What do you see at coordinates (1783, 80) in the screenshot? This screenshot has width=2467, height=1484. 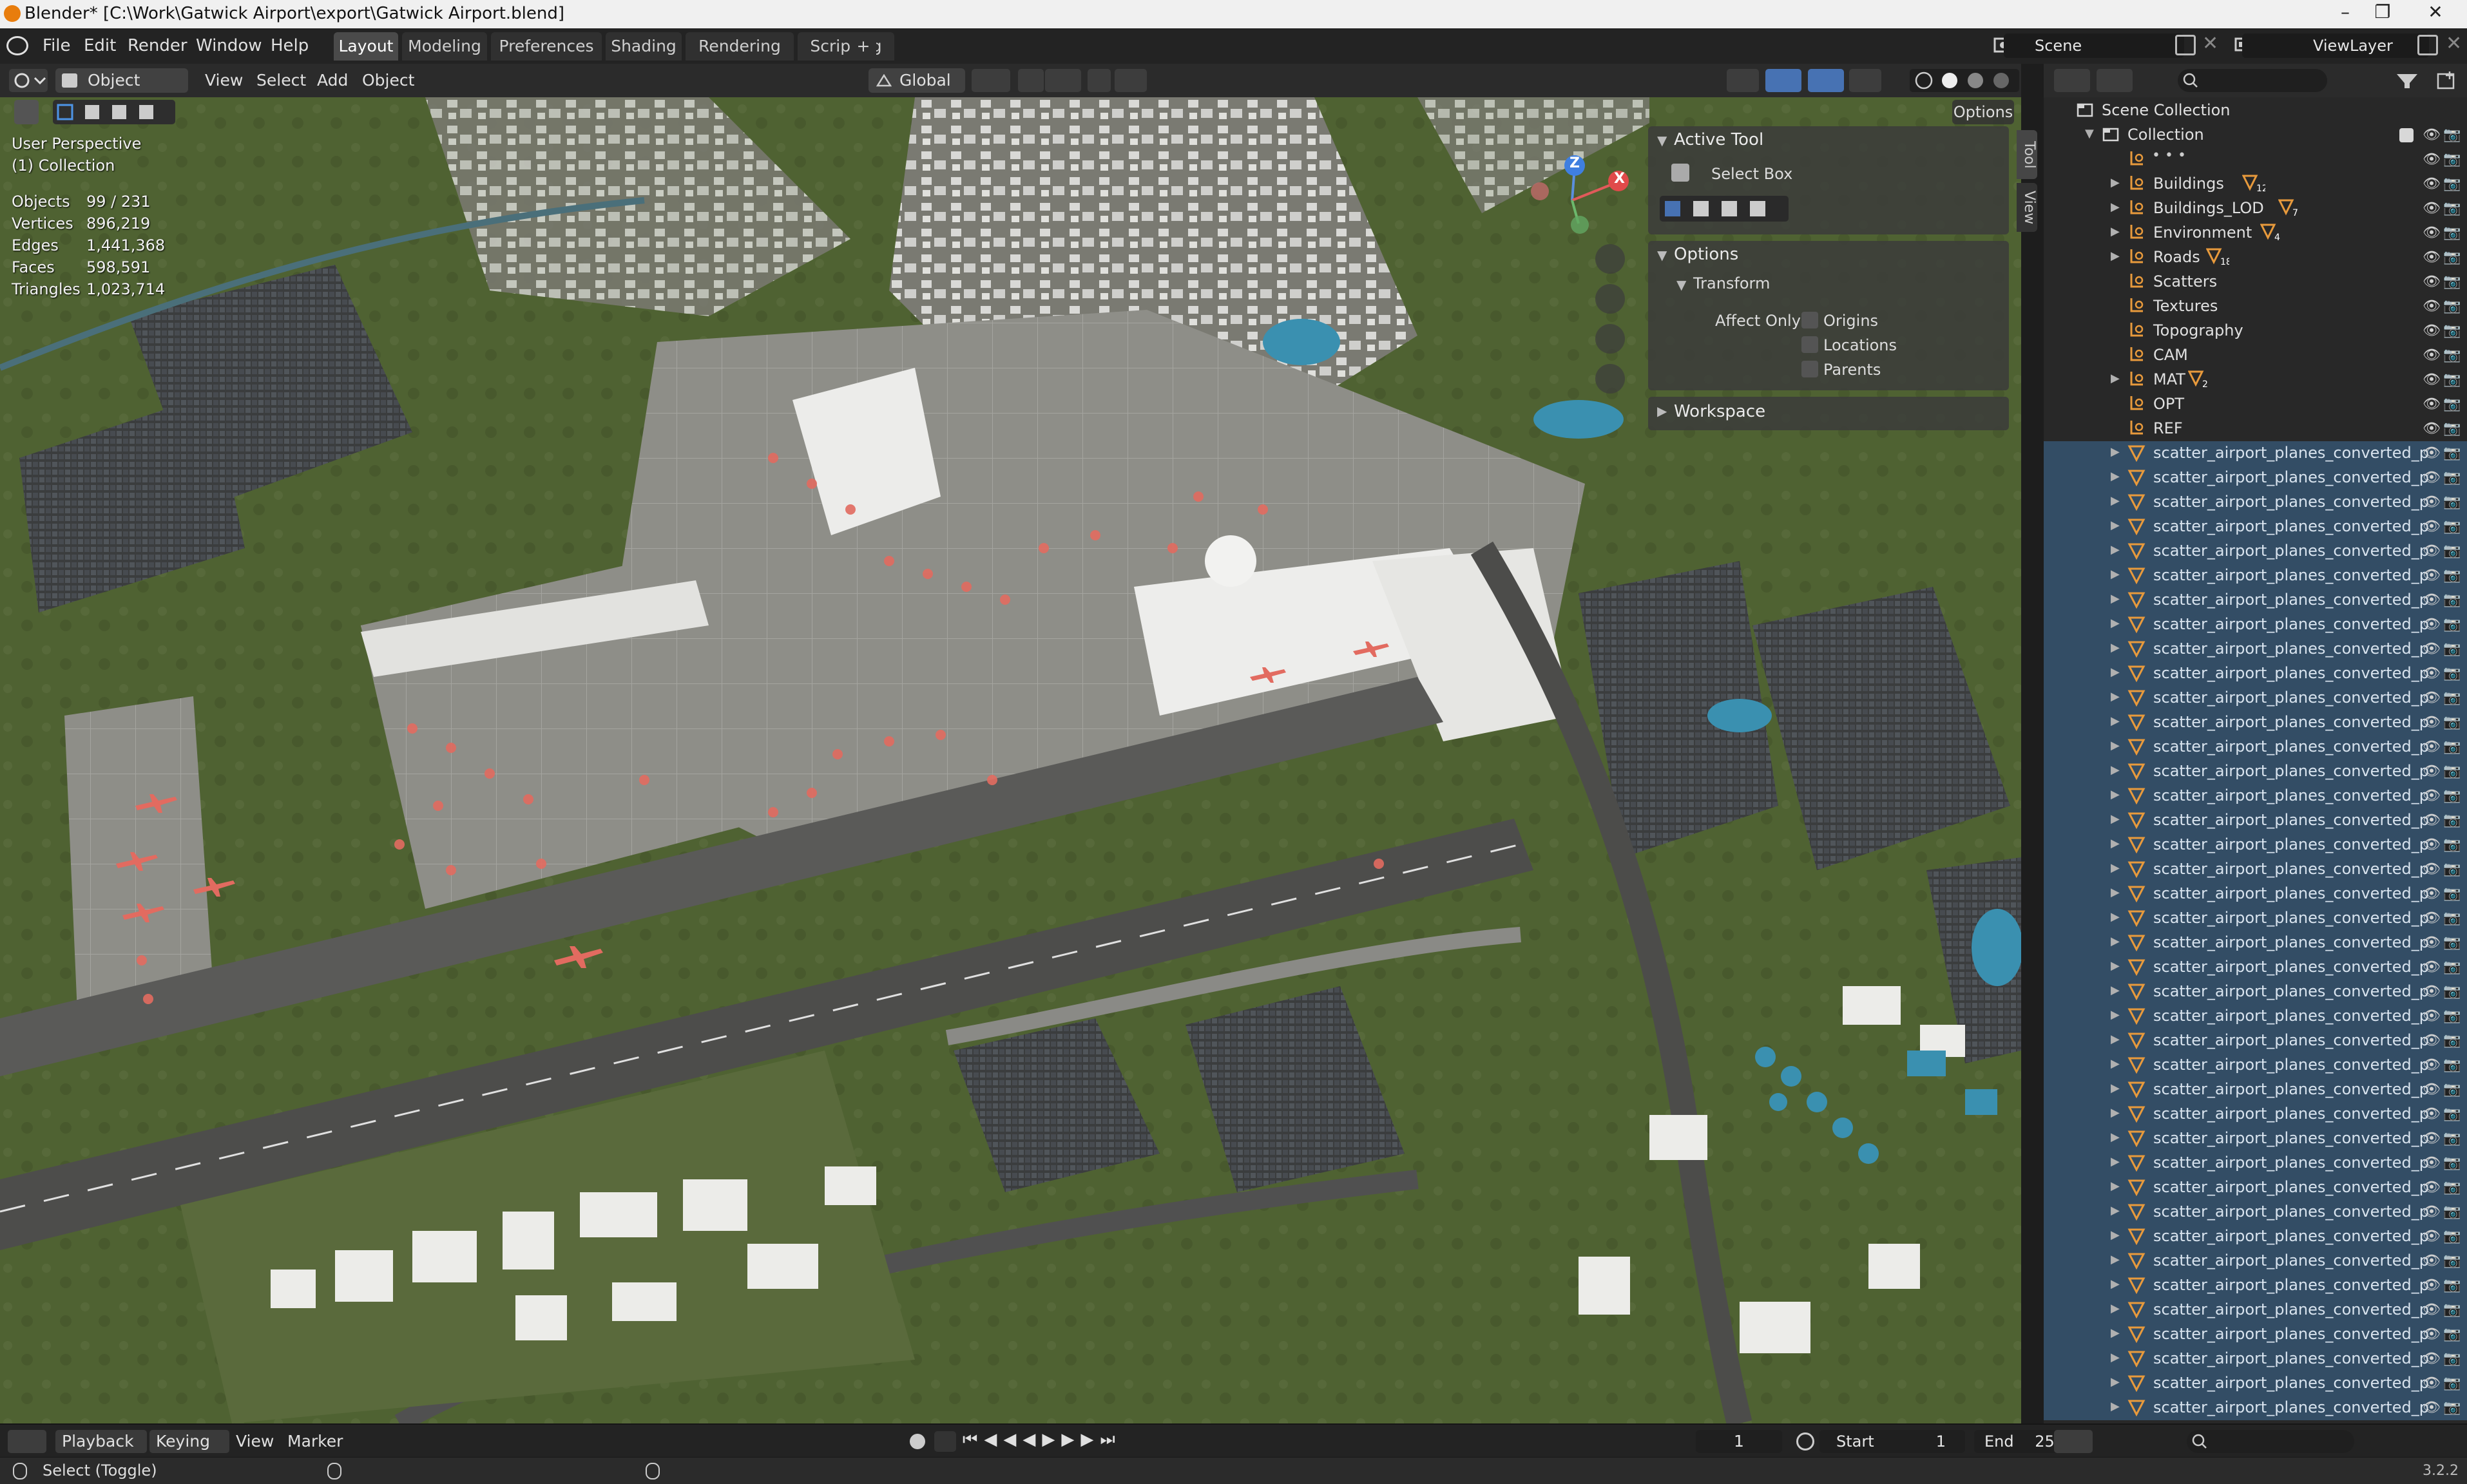 I see `gizmo-toggle-icon` at bounding box center [1783, 80].